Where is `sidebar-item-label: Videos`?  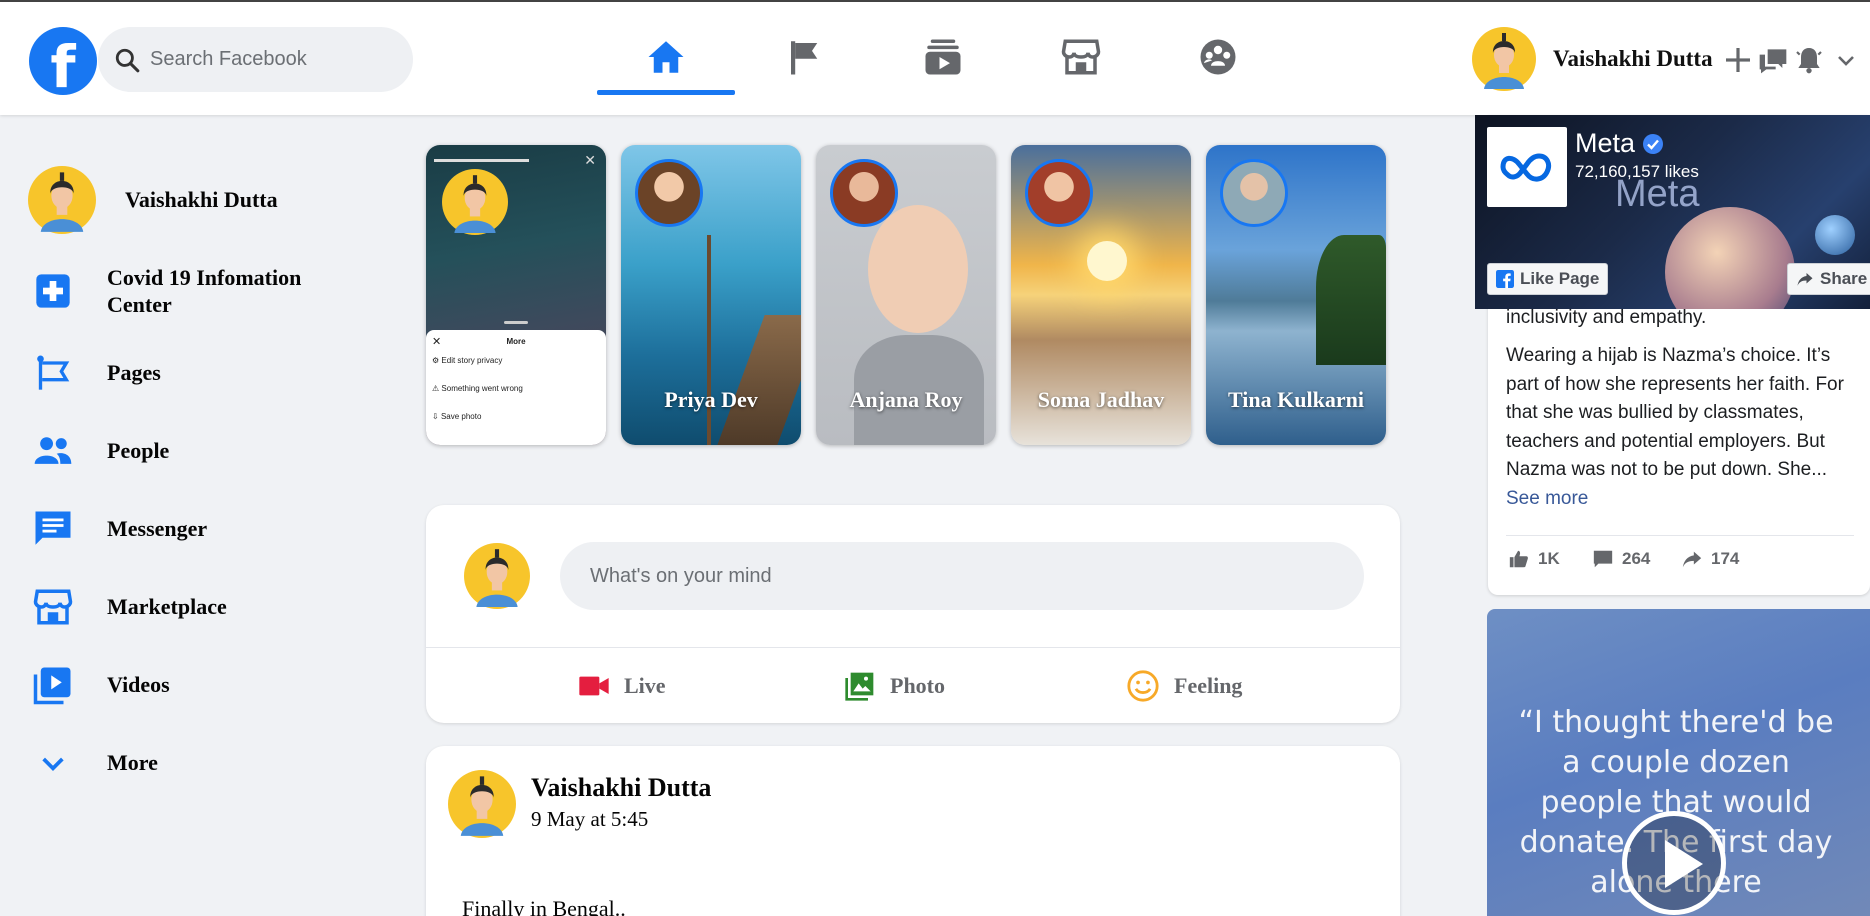
sidebar-item-label: Videos is located at coordinates (138, 684).